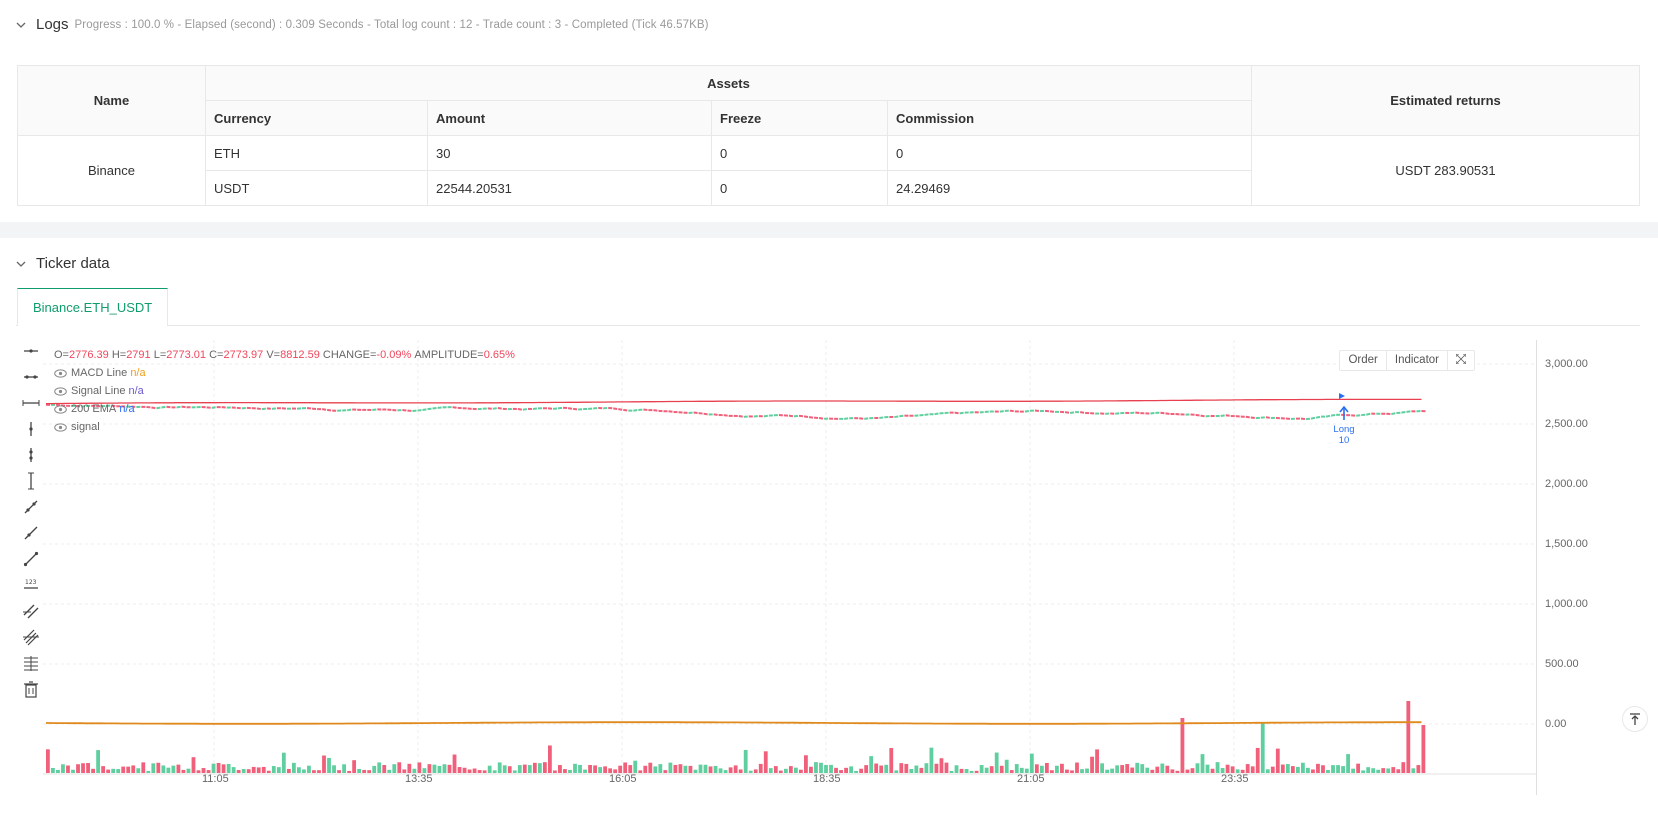 The width and height of the screenshot is (1658, 824). Describe the element at coordinates (1566, 604) in the screenshot. I see `y-tick: 1,000.00` at that location.